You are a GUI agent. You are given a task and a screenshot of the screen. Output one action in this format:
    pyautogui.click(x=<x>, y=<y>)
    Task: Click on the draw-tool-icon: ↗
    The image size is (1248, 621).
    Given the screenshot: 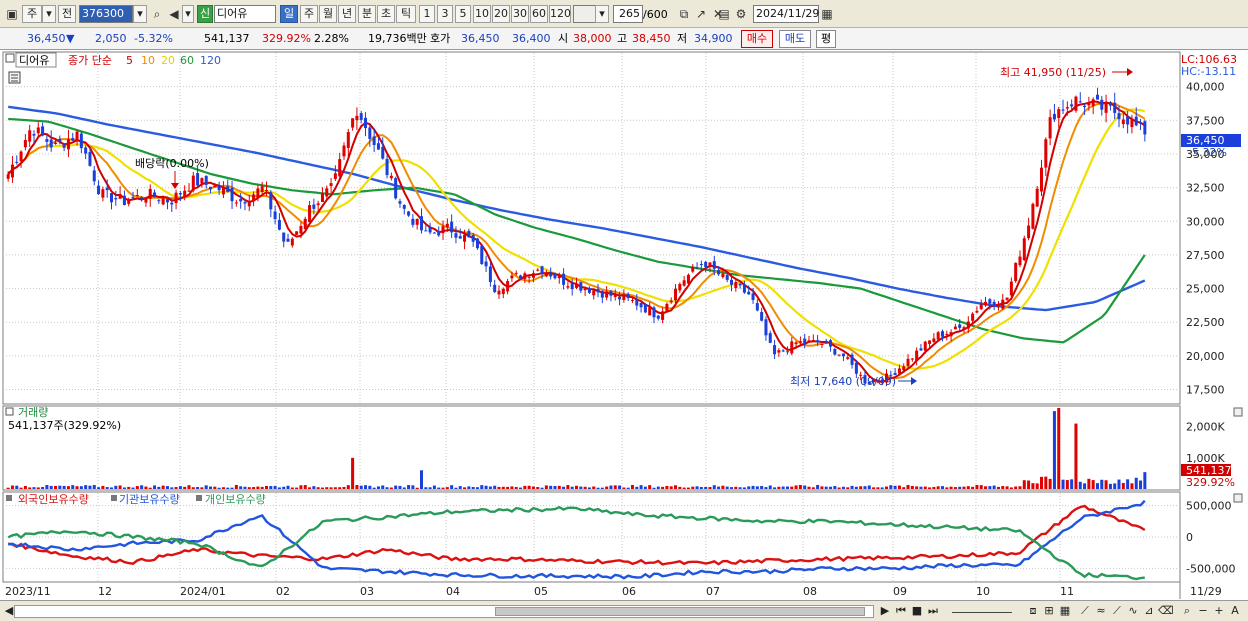 What is the action you would take?
    pyautogui.click(x=701, y=14)
    